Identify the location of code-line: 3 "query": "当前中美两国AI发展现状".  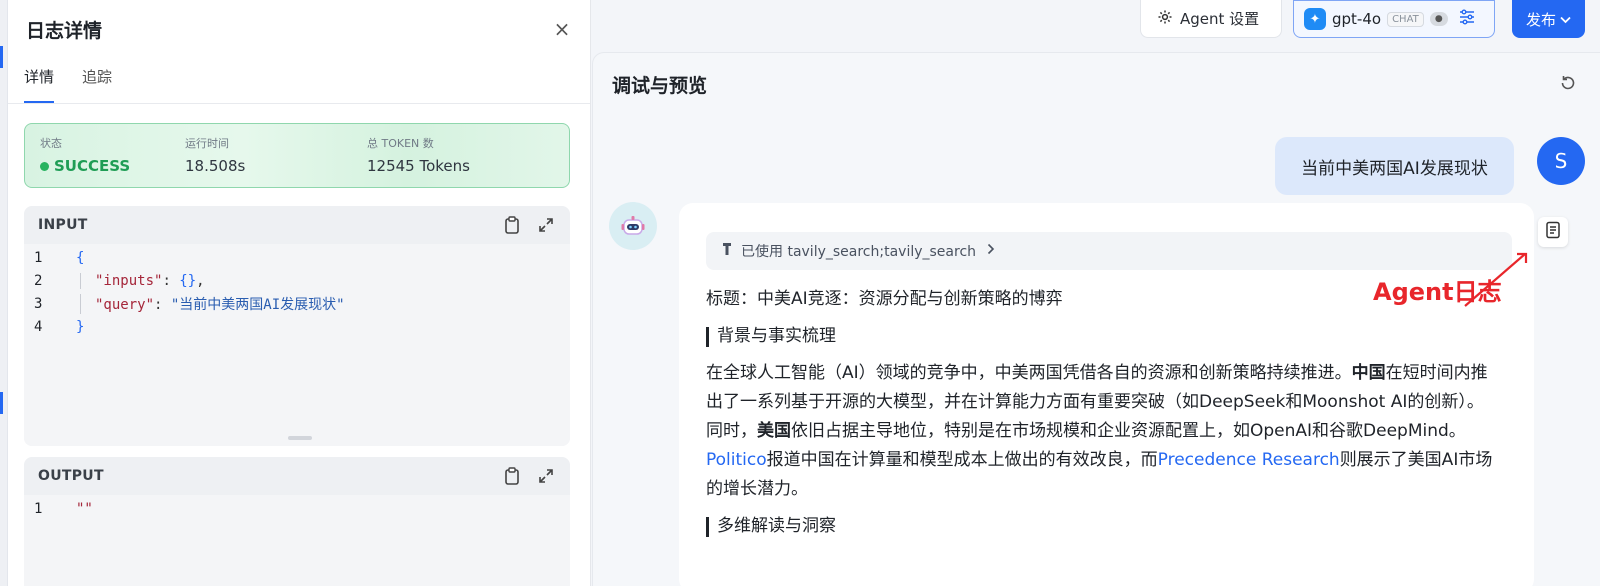
(297, 303).